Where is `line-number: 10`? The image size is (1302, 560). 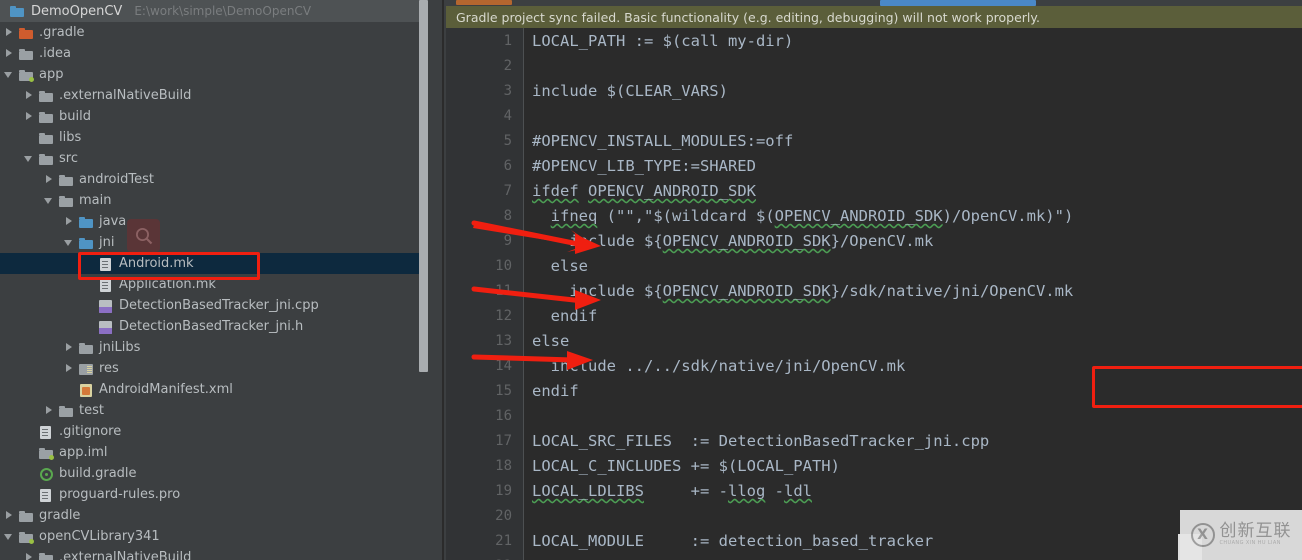
line-number: 10 is located at coordinates (503, 266).